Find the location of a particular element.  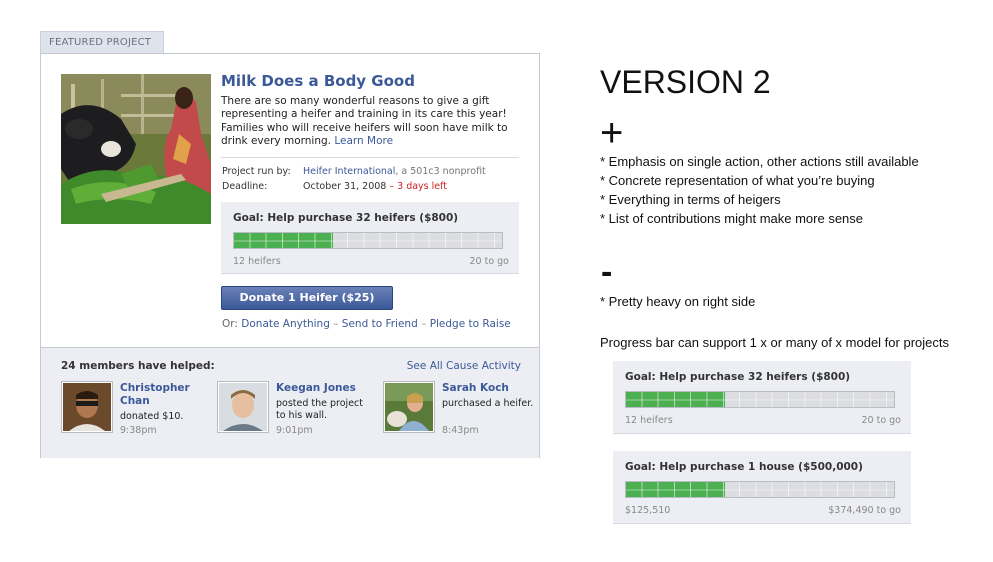

org-link: Heifer International is located at coordinates (349, 171).